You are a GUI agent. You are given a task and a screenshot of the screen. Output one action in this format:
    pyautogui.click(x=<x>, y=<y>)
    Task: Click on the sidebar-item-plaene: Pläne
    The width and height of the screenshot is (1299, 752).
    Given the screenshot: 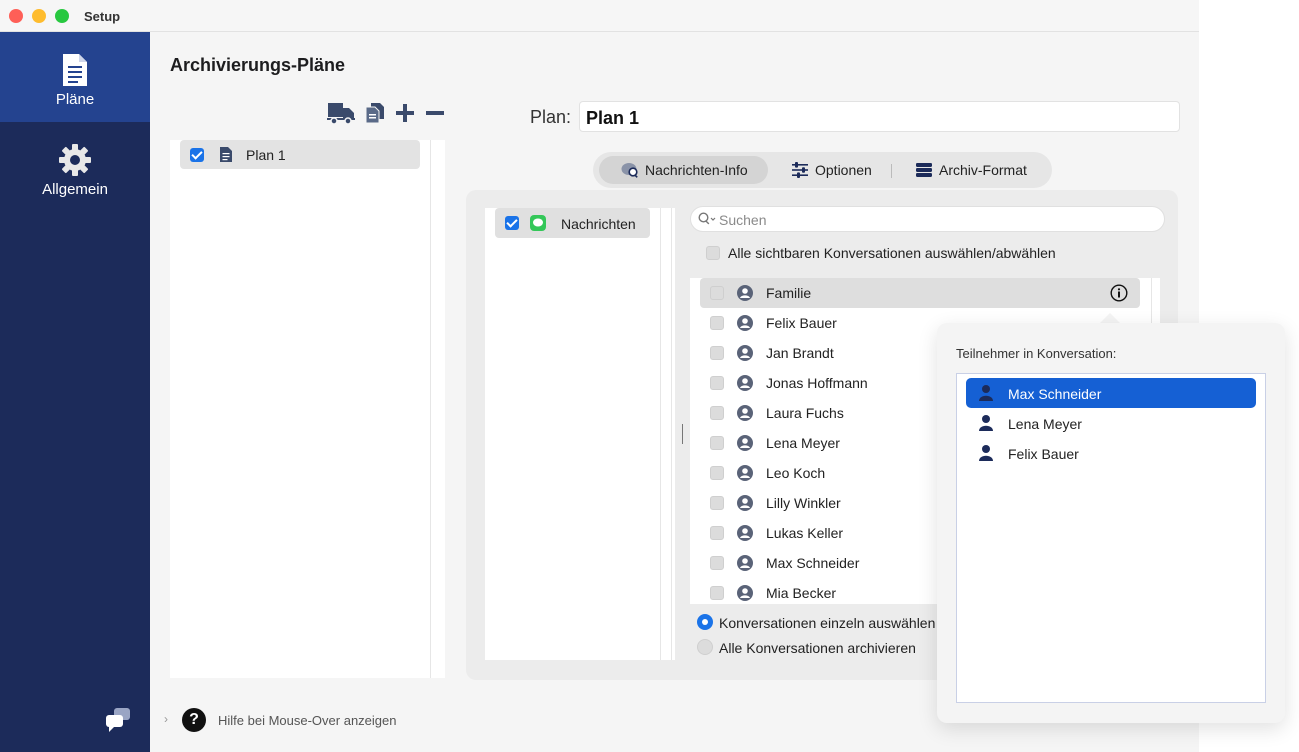 What is the action you would take?
    pyautogui.click(x=75, y=77)
    